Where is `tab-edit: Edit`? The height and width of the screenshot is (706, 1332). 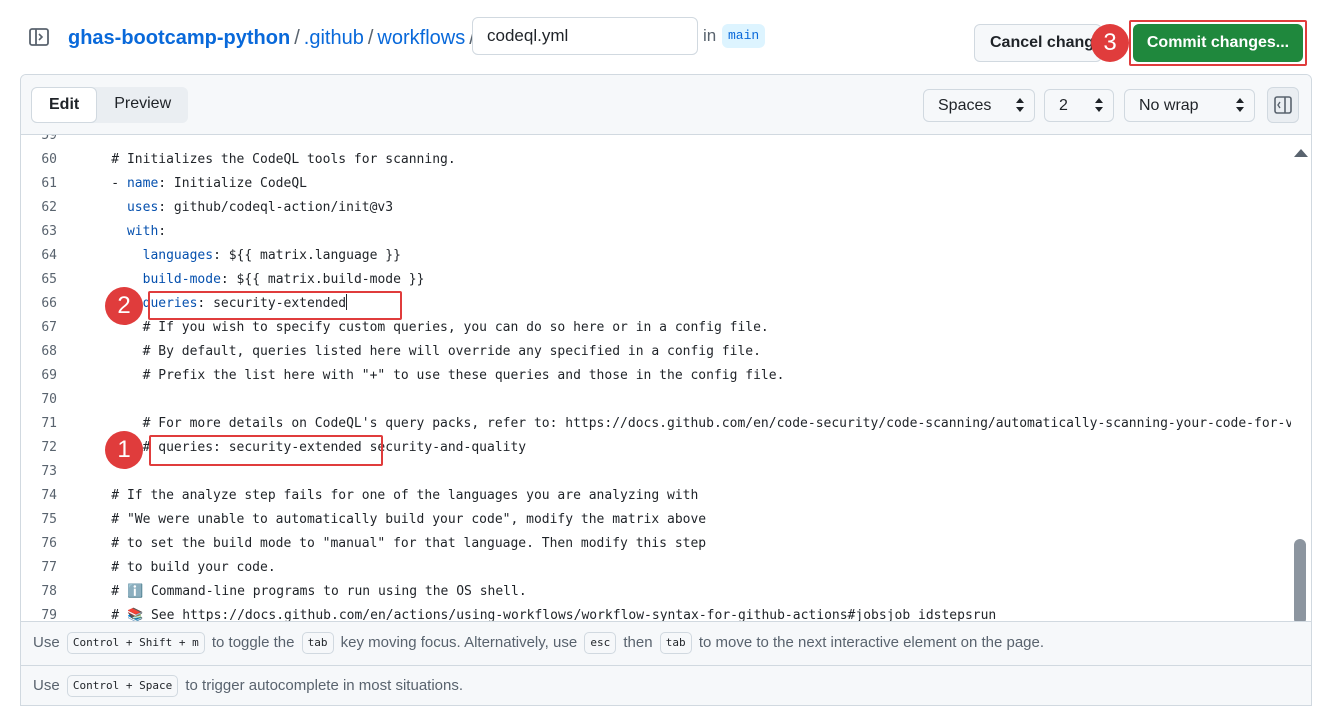 tab-edit: Edit is located at coordinates (64, 105).